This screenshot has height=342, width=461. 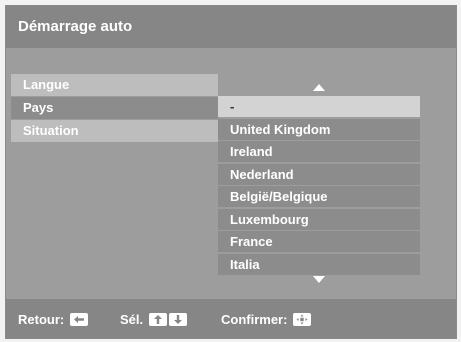 I want to click on scroll-up-icon, so click(x=319, y=87).